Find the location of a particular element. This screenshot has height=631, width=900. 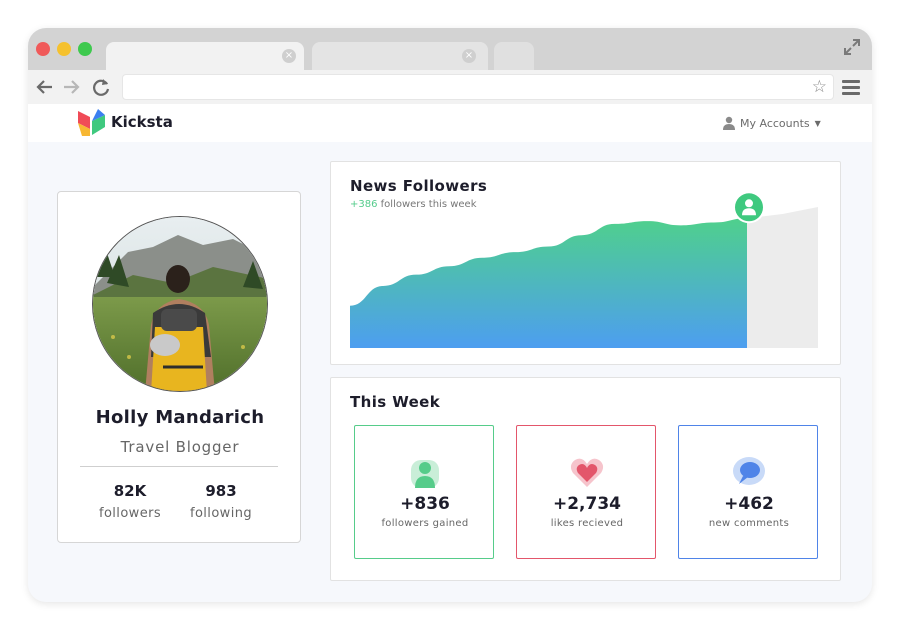

browser-tab-1: × is located at coordinates (205, 56).